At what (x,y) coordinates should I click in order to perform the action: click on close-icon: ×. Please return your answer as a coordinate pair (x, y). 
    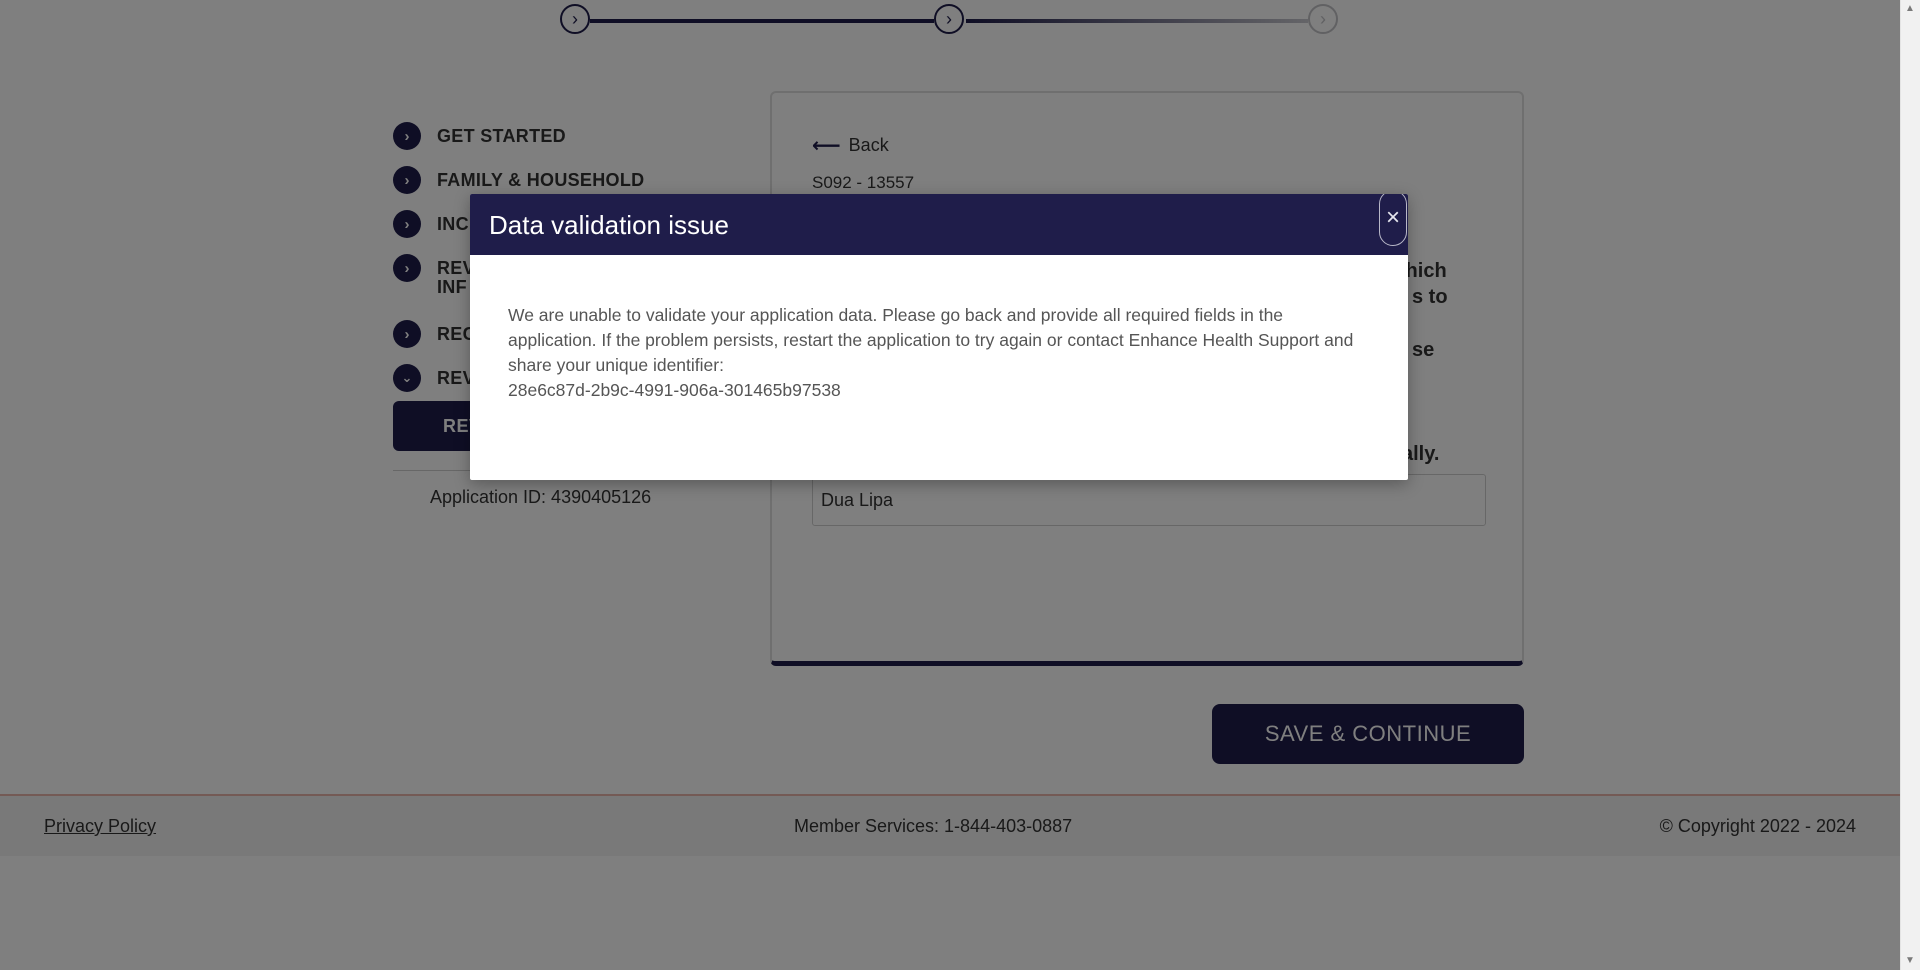
    Looking at the image, I should click on (1393, 220).